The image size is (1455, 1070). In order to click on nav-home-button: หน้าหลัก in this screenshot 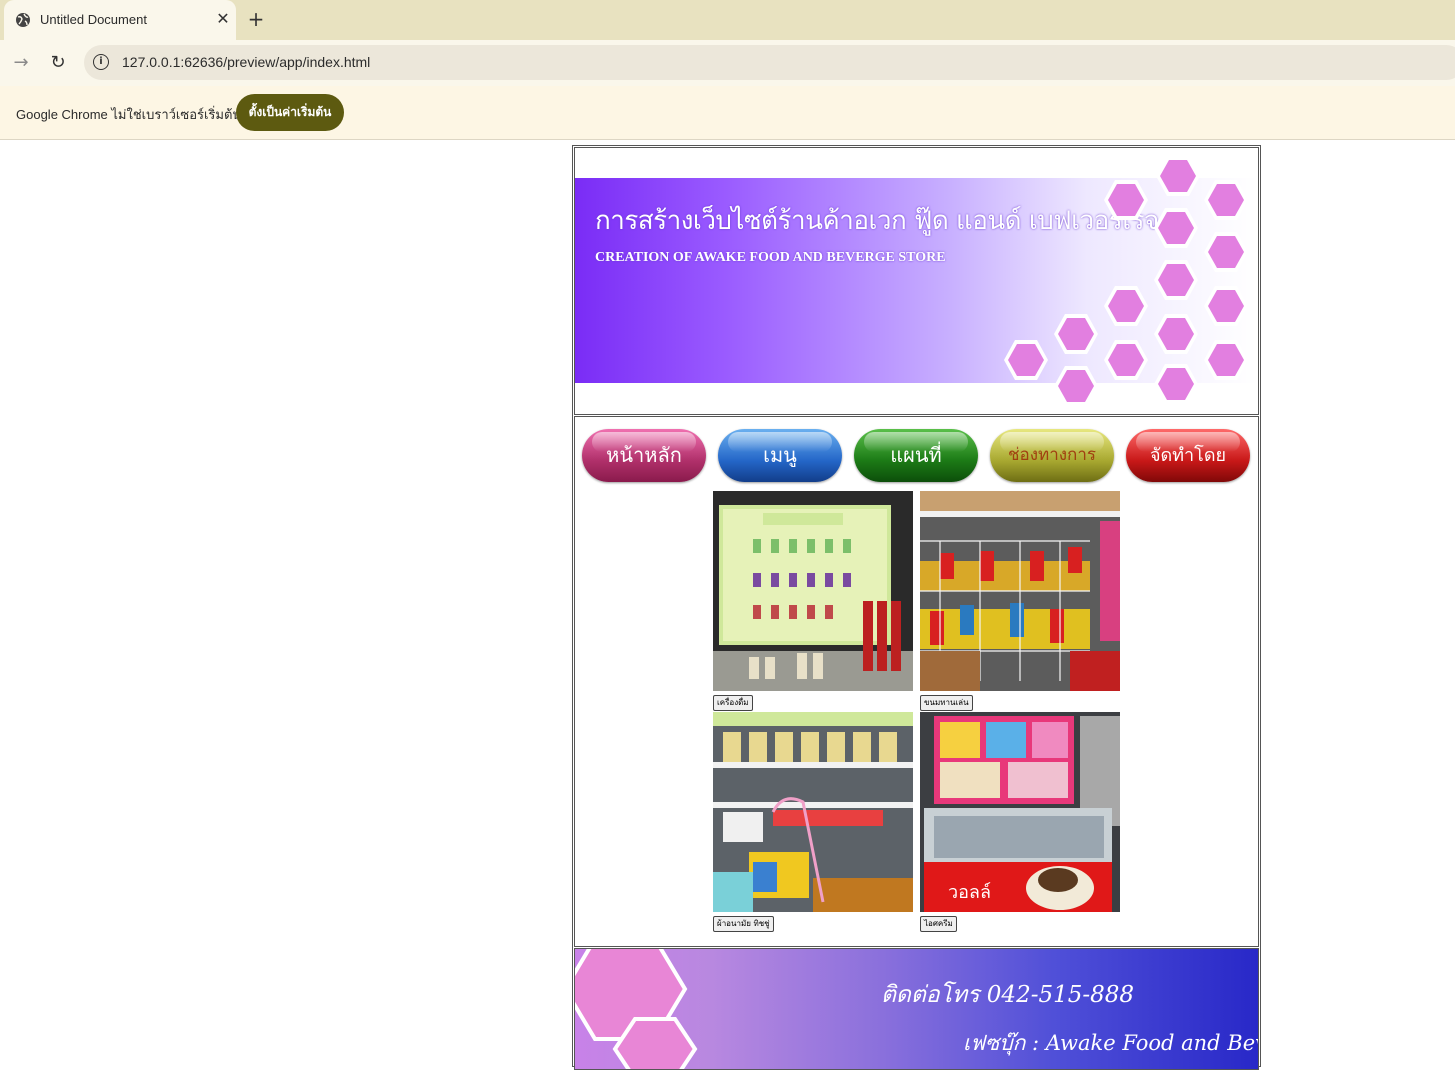, I will do `click(644, 455)`.